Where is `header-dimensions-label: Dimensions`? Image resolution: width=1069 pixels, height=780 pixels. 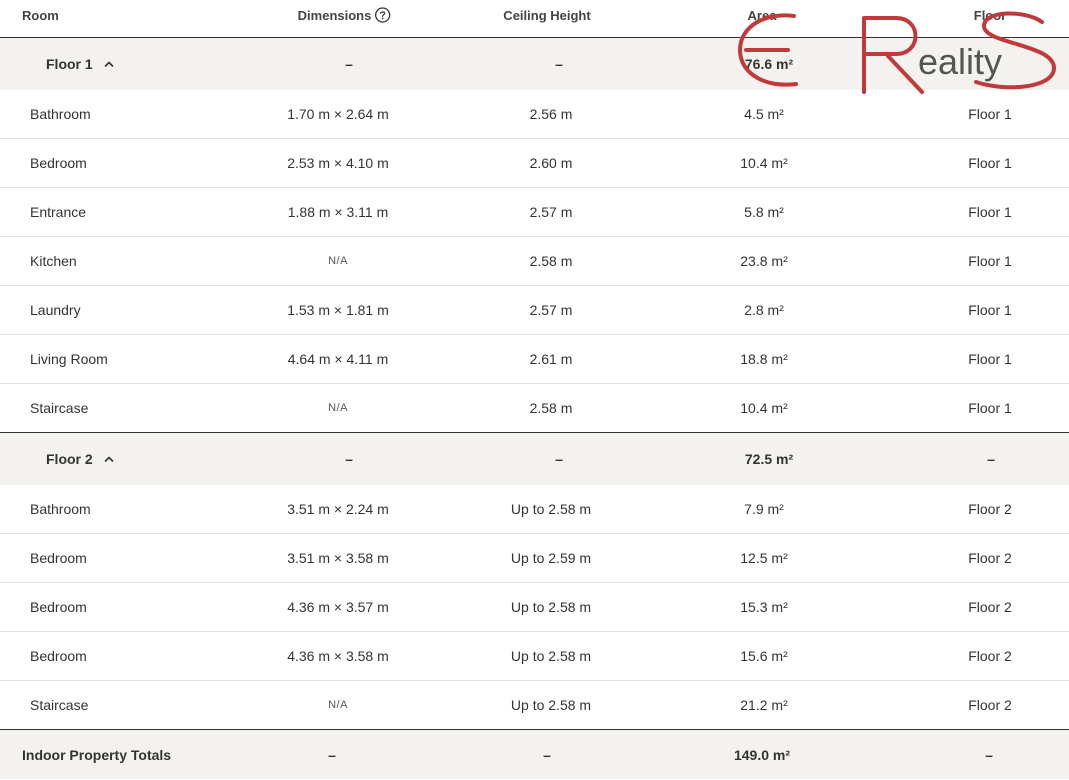
header-dimensions-label: Dimensions is located at coordinates (334, 15).